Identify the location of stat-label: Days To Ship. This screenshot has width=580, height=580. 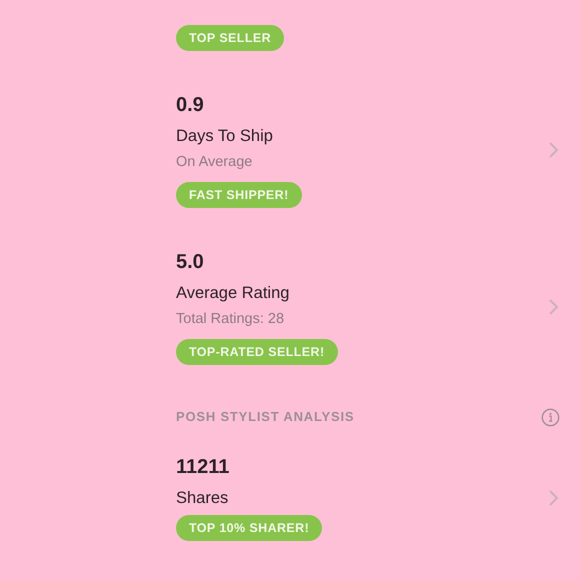
(225, 136).